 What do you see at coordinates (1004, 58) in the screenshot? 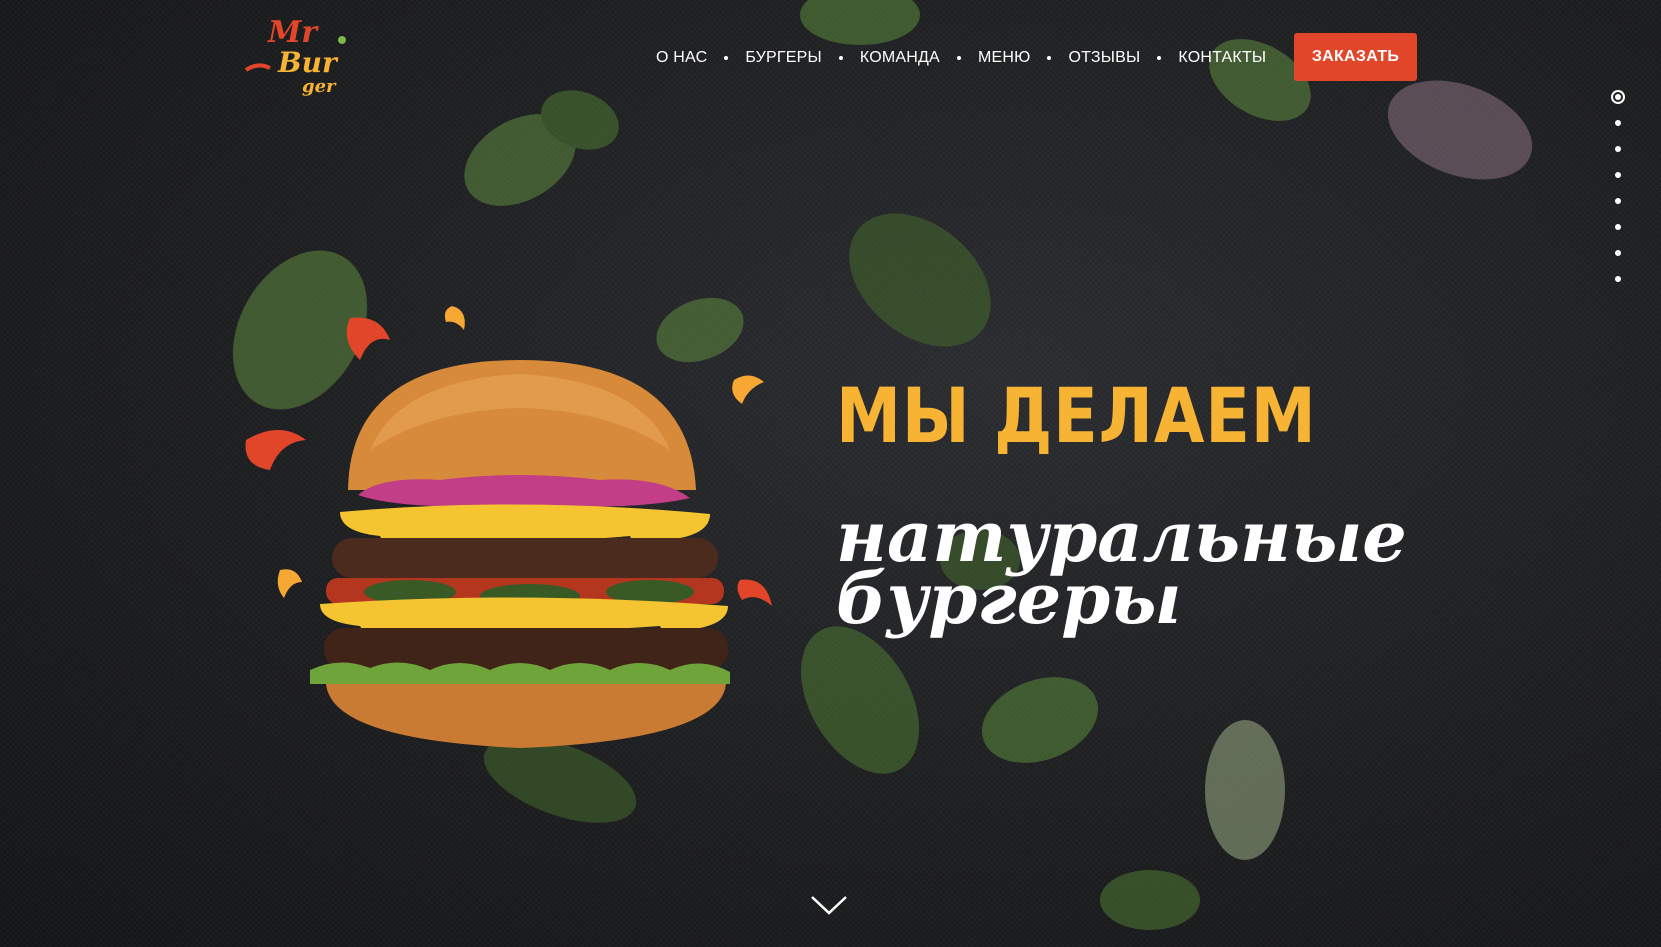
I see `nav-item-menu: МЕНЮ` at bounding box center [1004, 58].